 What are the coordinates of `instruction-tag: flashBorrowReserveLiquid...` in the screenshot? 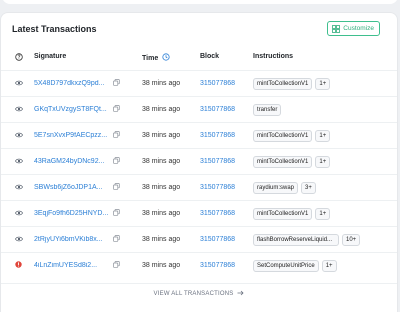 It's located at (296, 239).